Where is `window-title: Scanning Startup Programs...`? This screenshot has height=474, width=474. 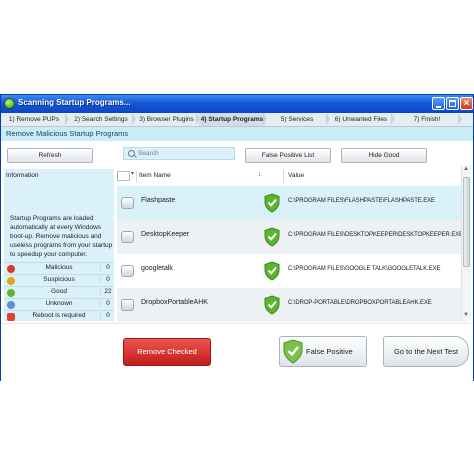 window-title: Scanning Startup Programs... is located at coordinates (74, 102).